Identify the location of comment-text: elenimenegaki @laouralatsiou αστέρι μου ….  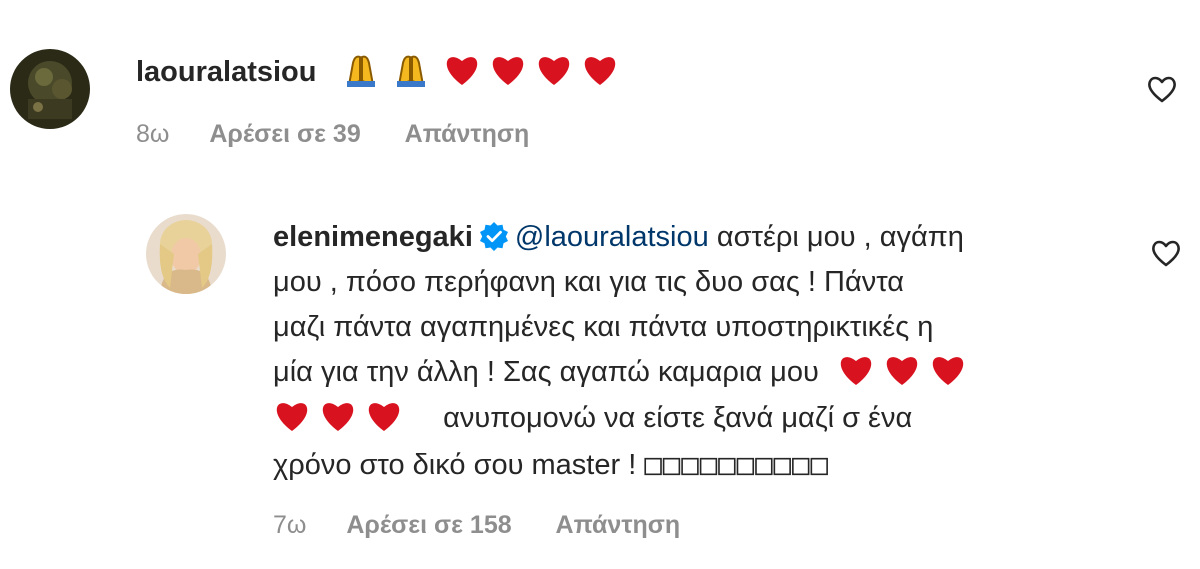
(618, 237).